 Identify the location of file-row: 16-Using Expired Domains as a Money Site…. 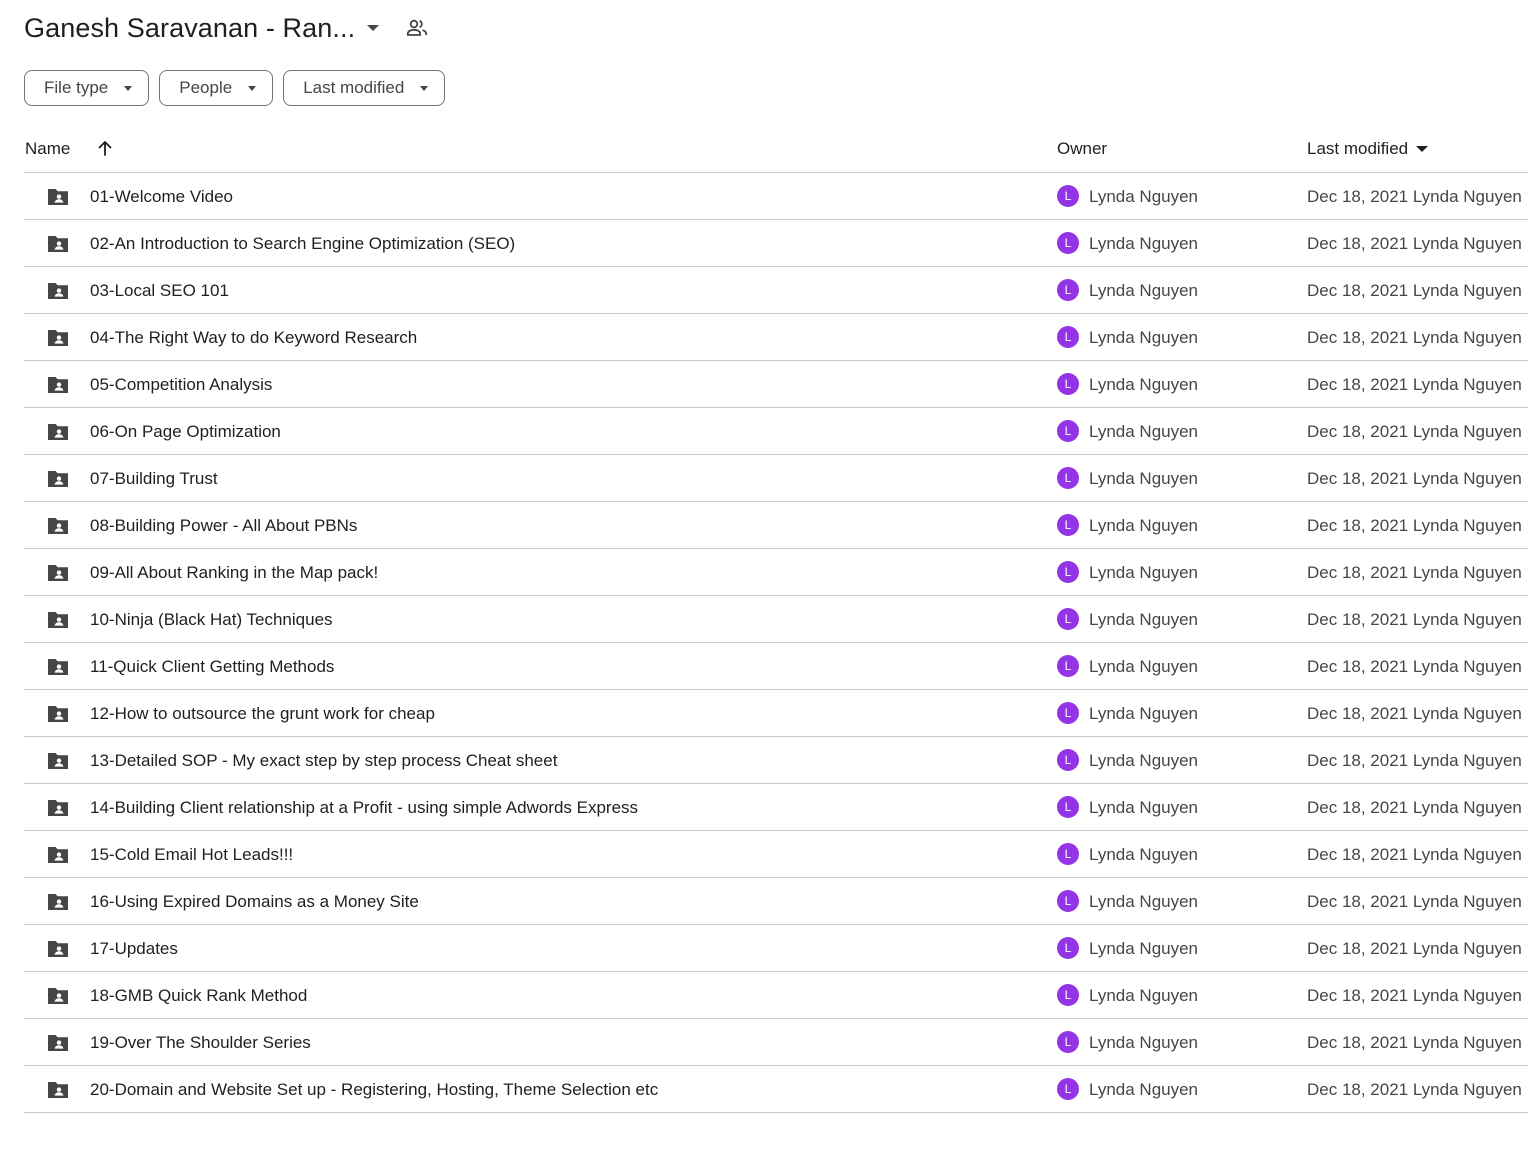
(776, 901).